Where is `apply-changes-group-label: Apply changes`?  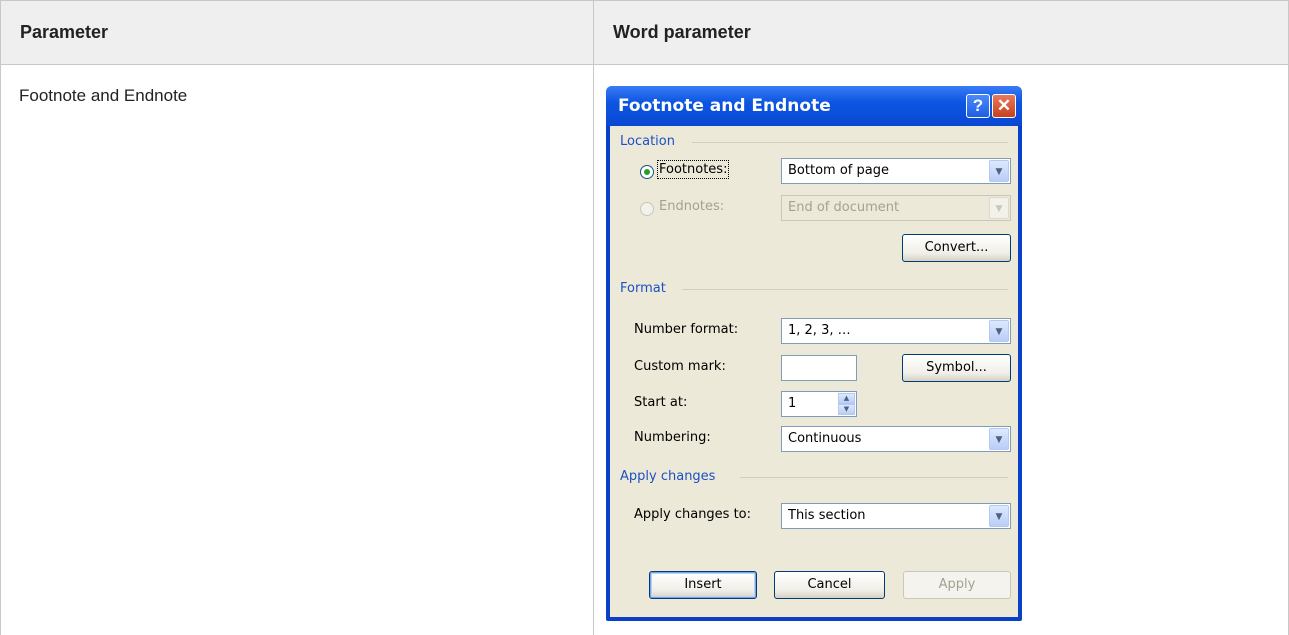 apply-changes-group-label: Apply changes is located at coordinates (668, 476).